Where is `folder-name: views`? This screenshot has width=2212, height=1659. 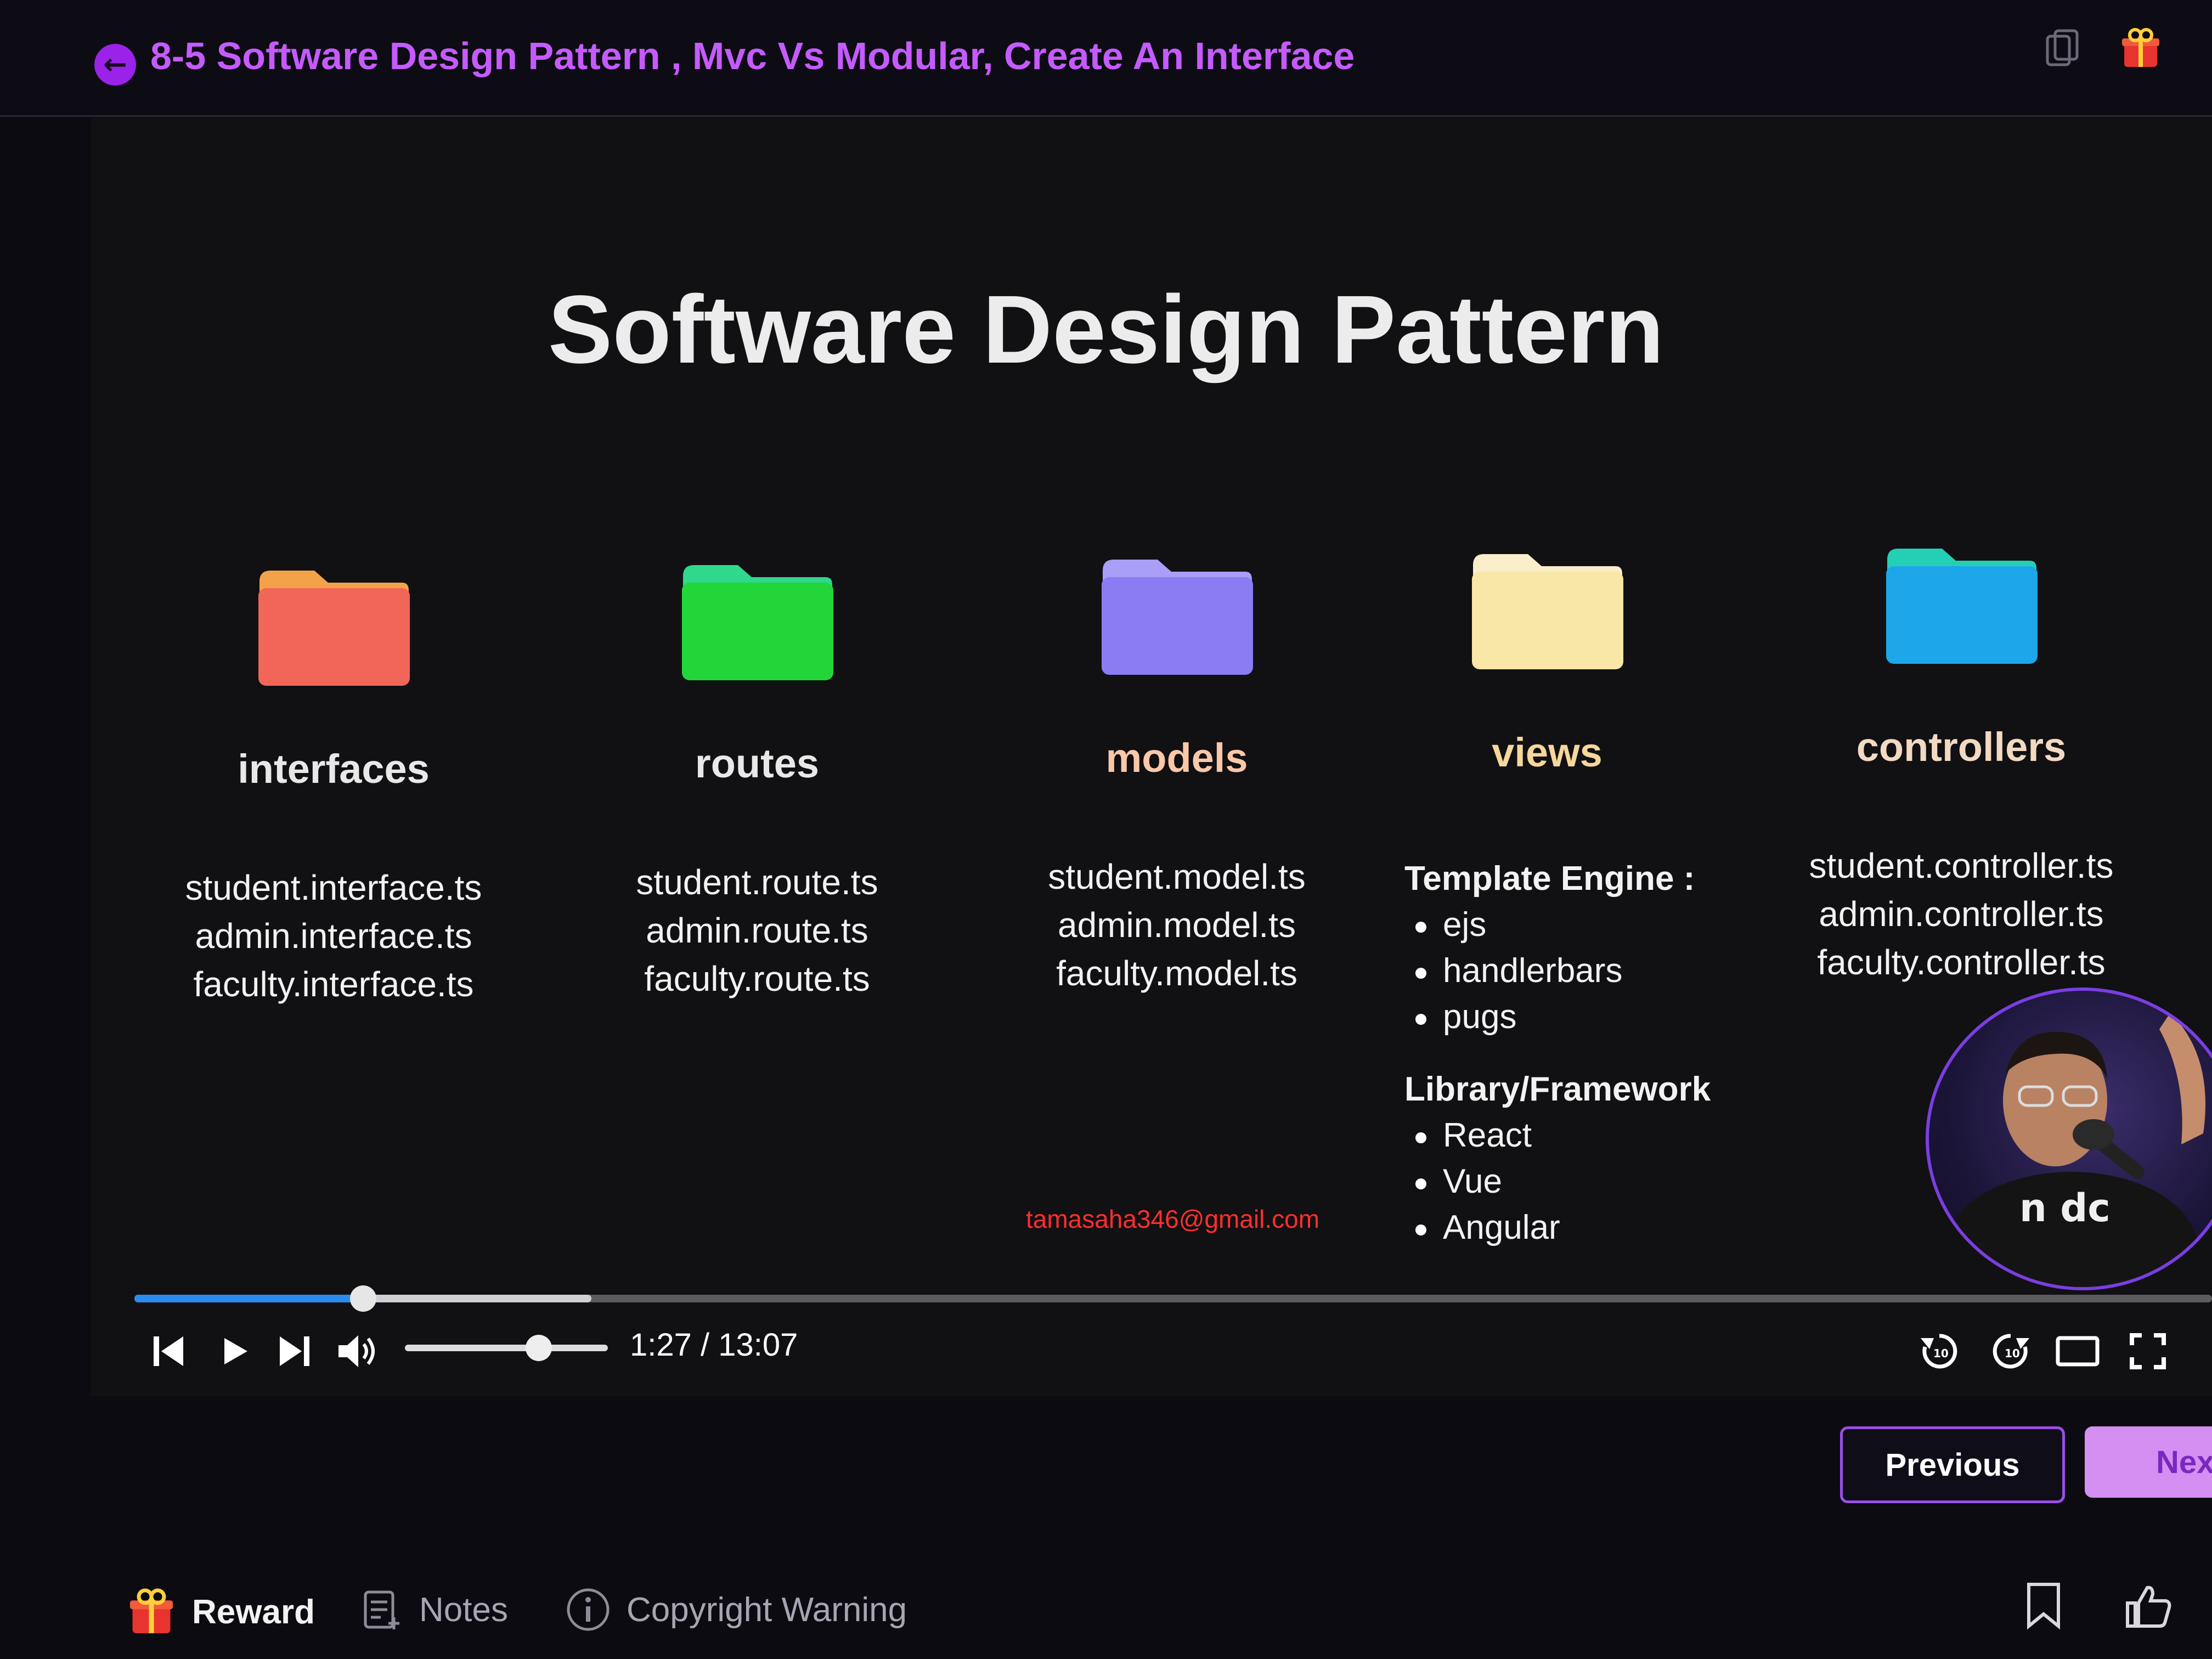
folder-name: views is located at coordinates (1547, 752).